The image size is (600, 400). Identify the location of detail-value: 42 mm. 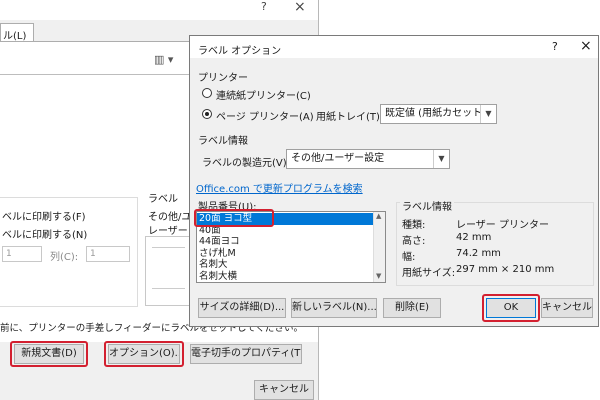
(474, 237).